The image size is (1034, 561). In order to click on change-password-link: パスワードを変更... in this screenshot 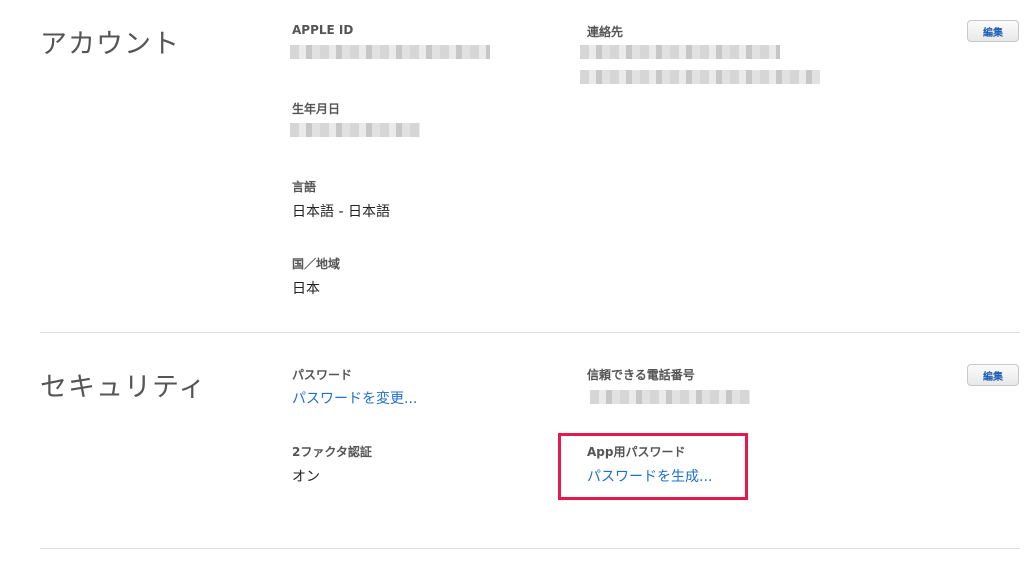, I will do `click(354, 398)`.